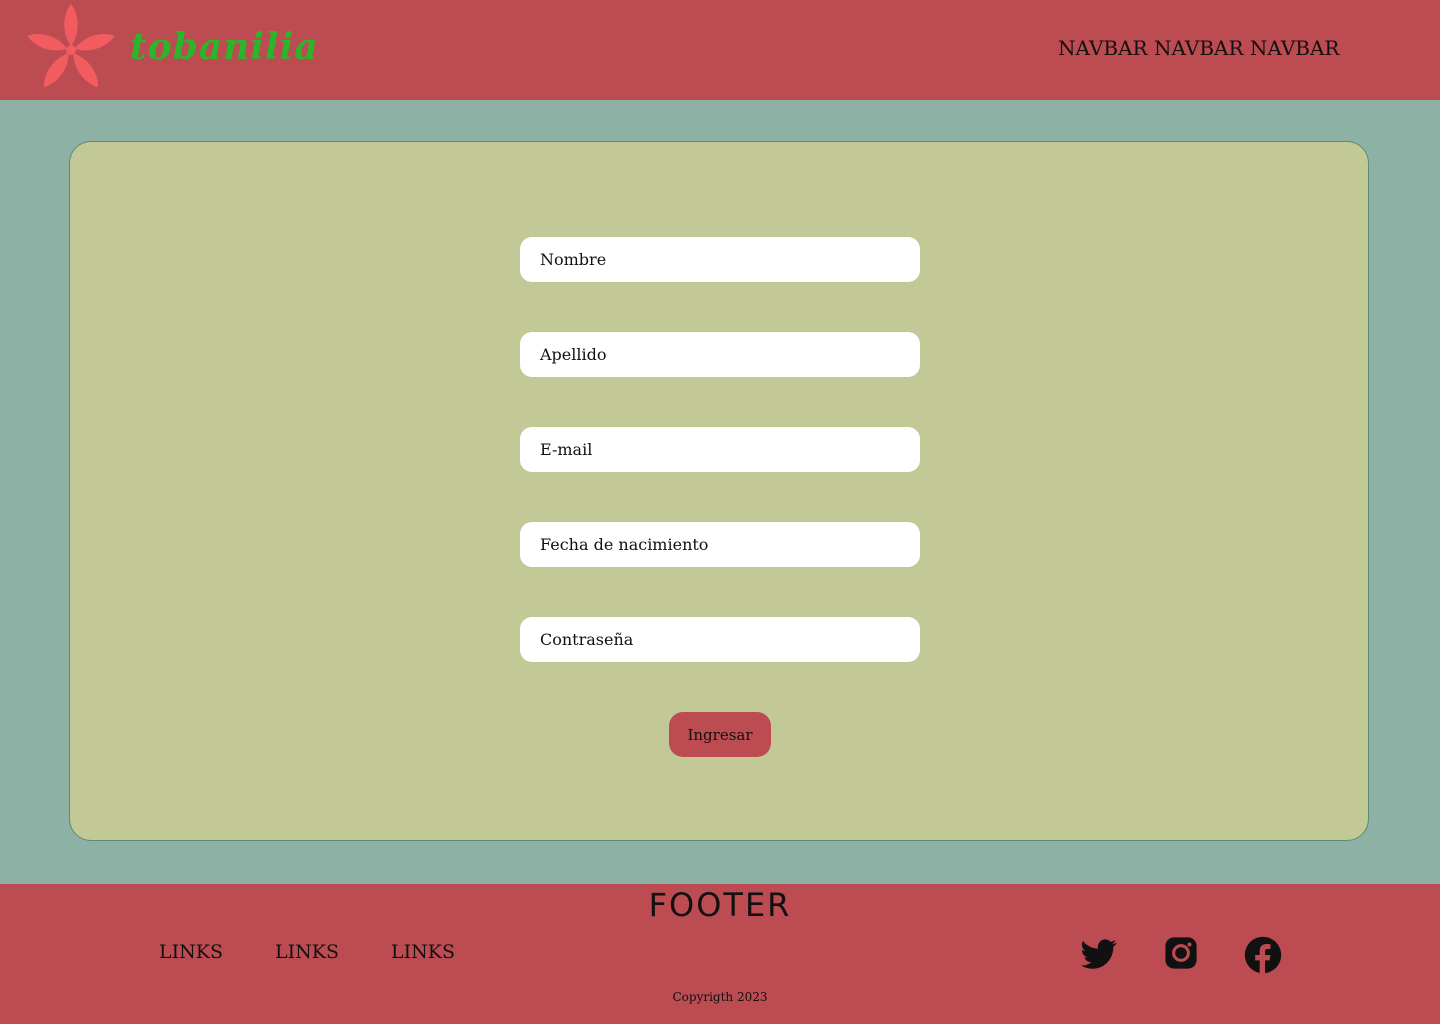 This screenshot has width=1440, height=1024. I want to click on site-footer: FOOTER LINKS LINKS LINKS Copyrigth 2023, so click(720, 954).